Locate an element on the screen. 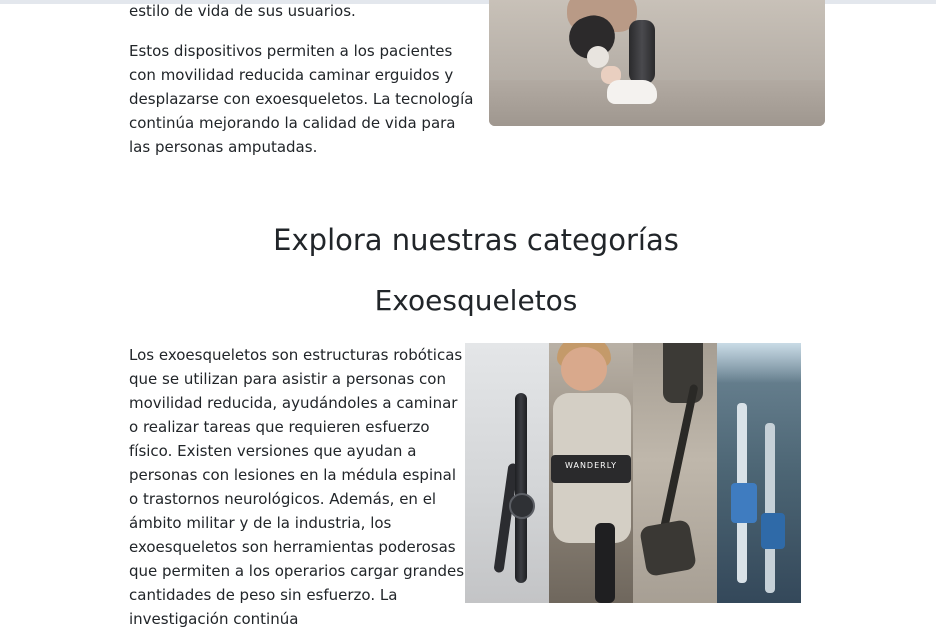  exoskeletons-heading: Exoesqueletos is located at coordinates (476, 300).